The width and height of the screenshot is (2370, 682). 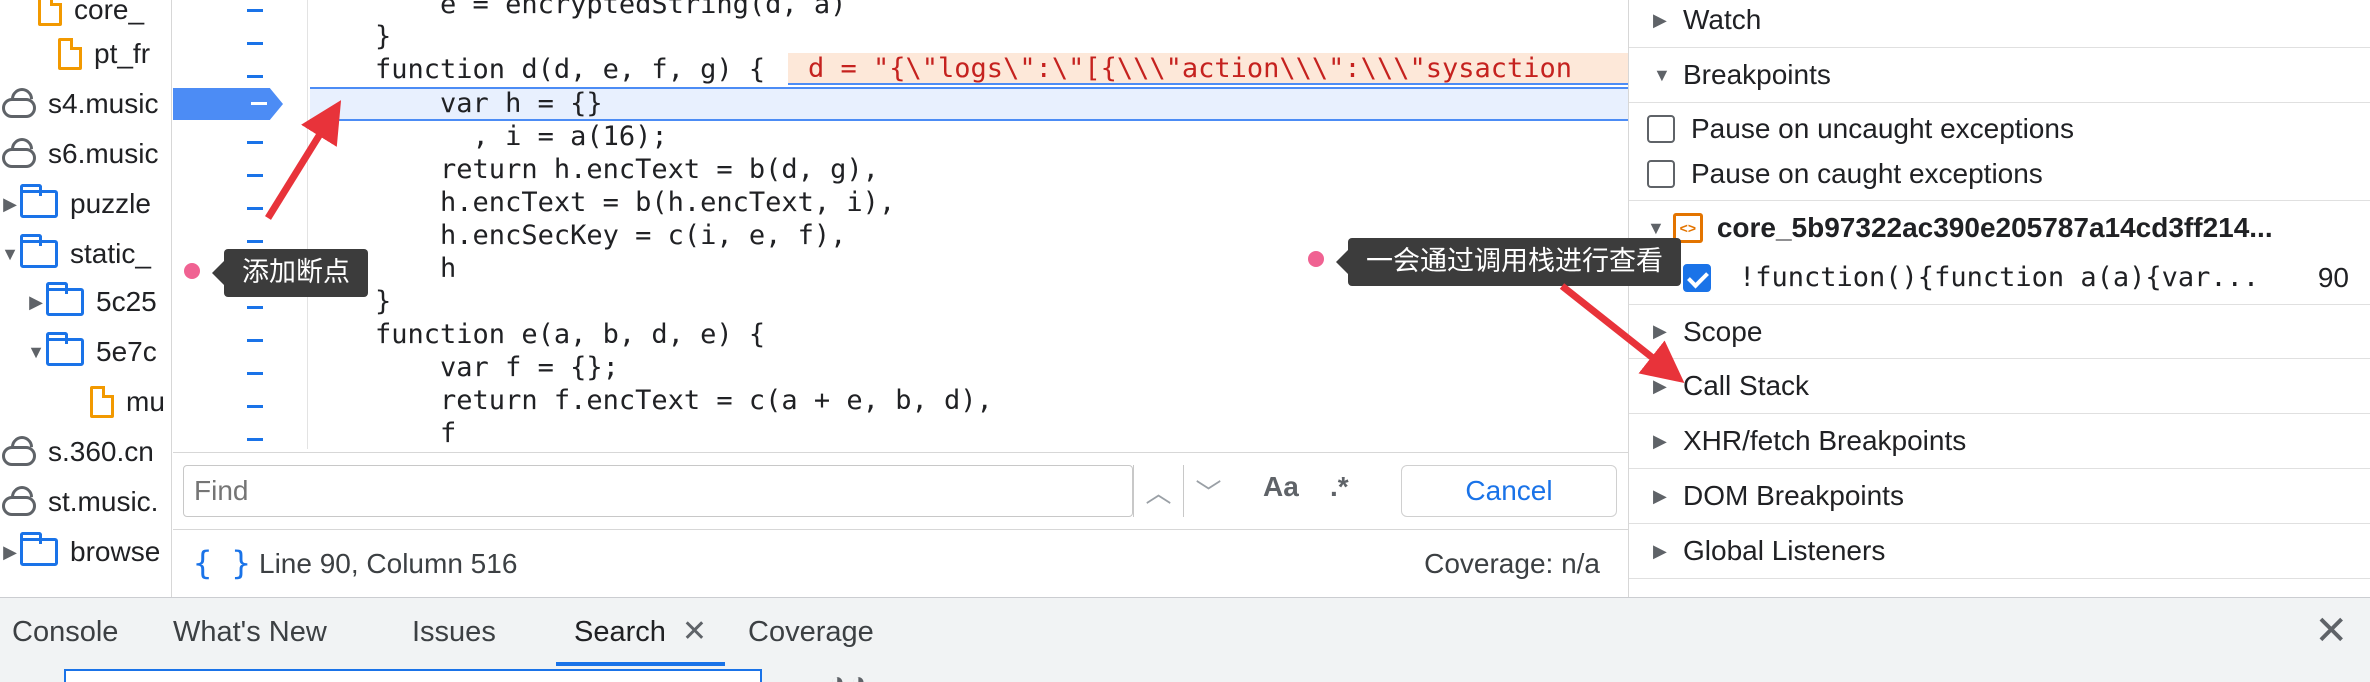 I want to click on find-next-button: ﹀, so click(x=1208, y=491).